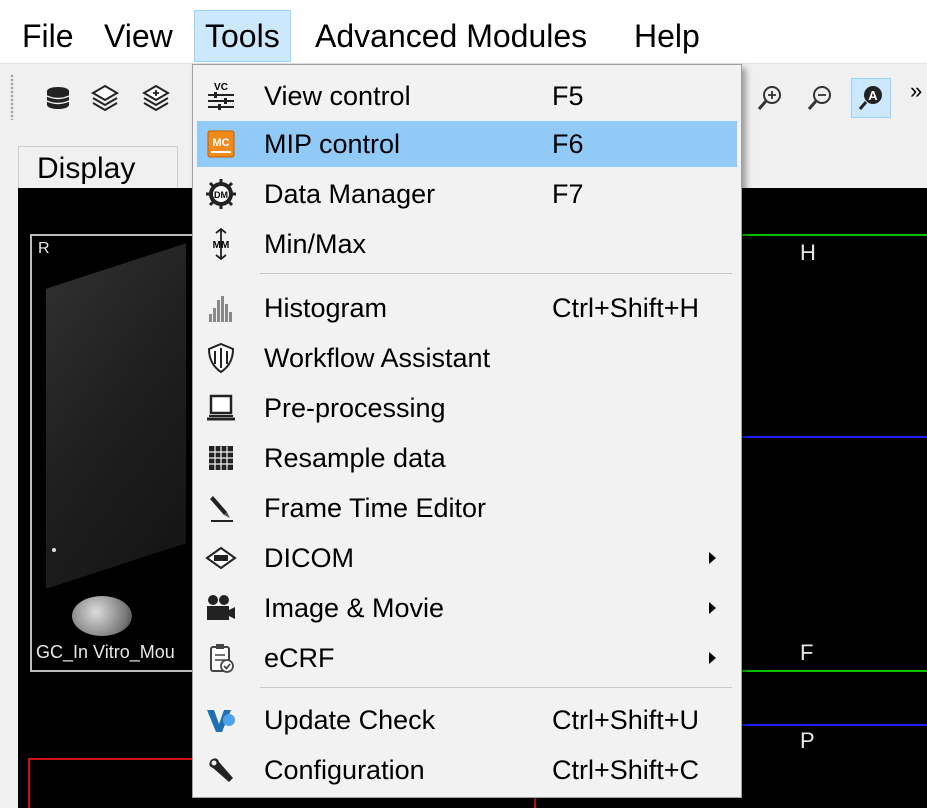  What do you see at coordinates (377, 357) in the screenshot?
I see `menu-item-label: Workflow Assistant` at bounding box center [377, 357].